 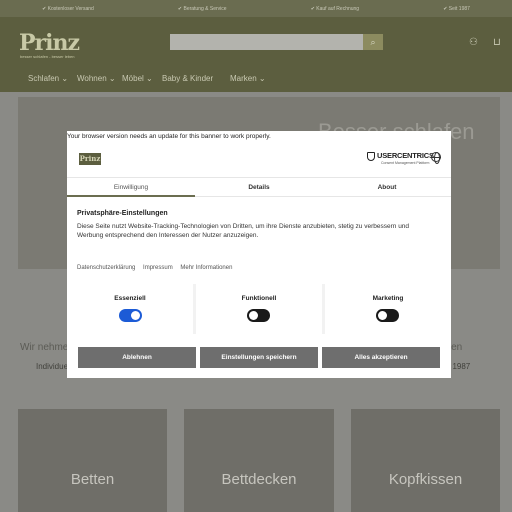 I want to click on toggle-funktionell, so click(x=258, y=315).